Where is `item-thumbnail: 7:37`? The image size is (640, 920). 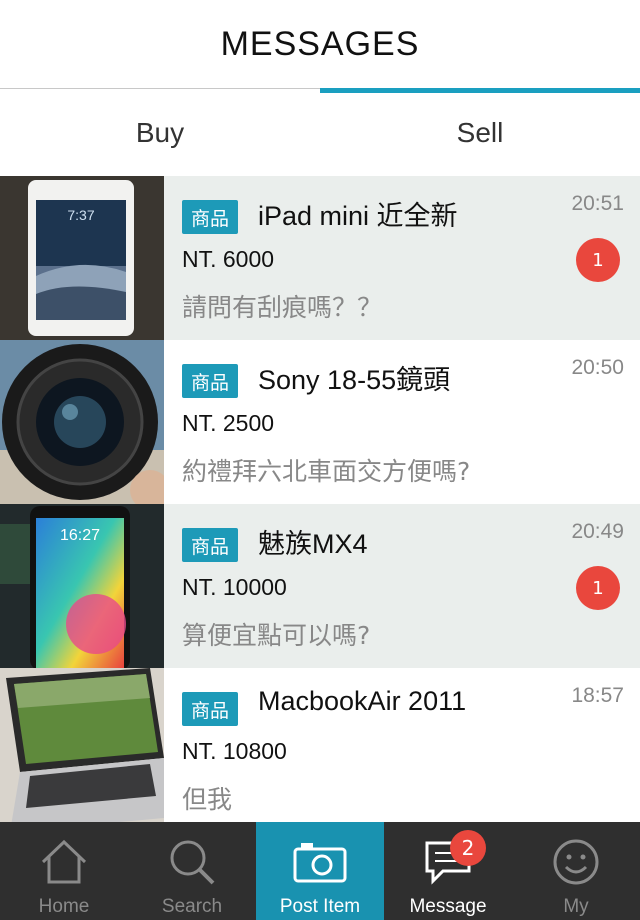
item-thumbnail: 7:37 is located at coordinates (82, 258).